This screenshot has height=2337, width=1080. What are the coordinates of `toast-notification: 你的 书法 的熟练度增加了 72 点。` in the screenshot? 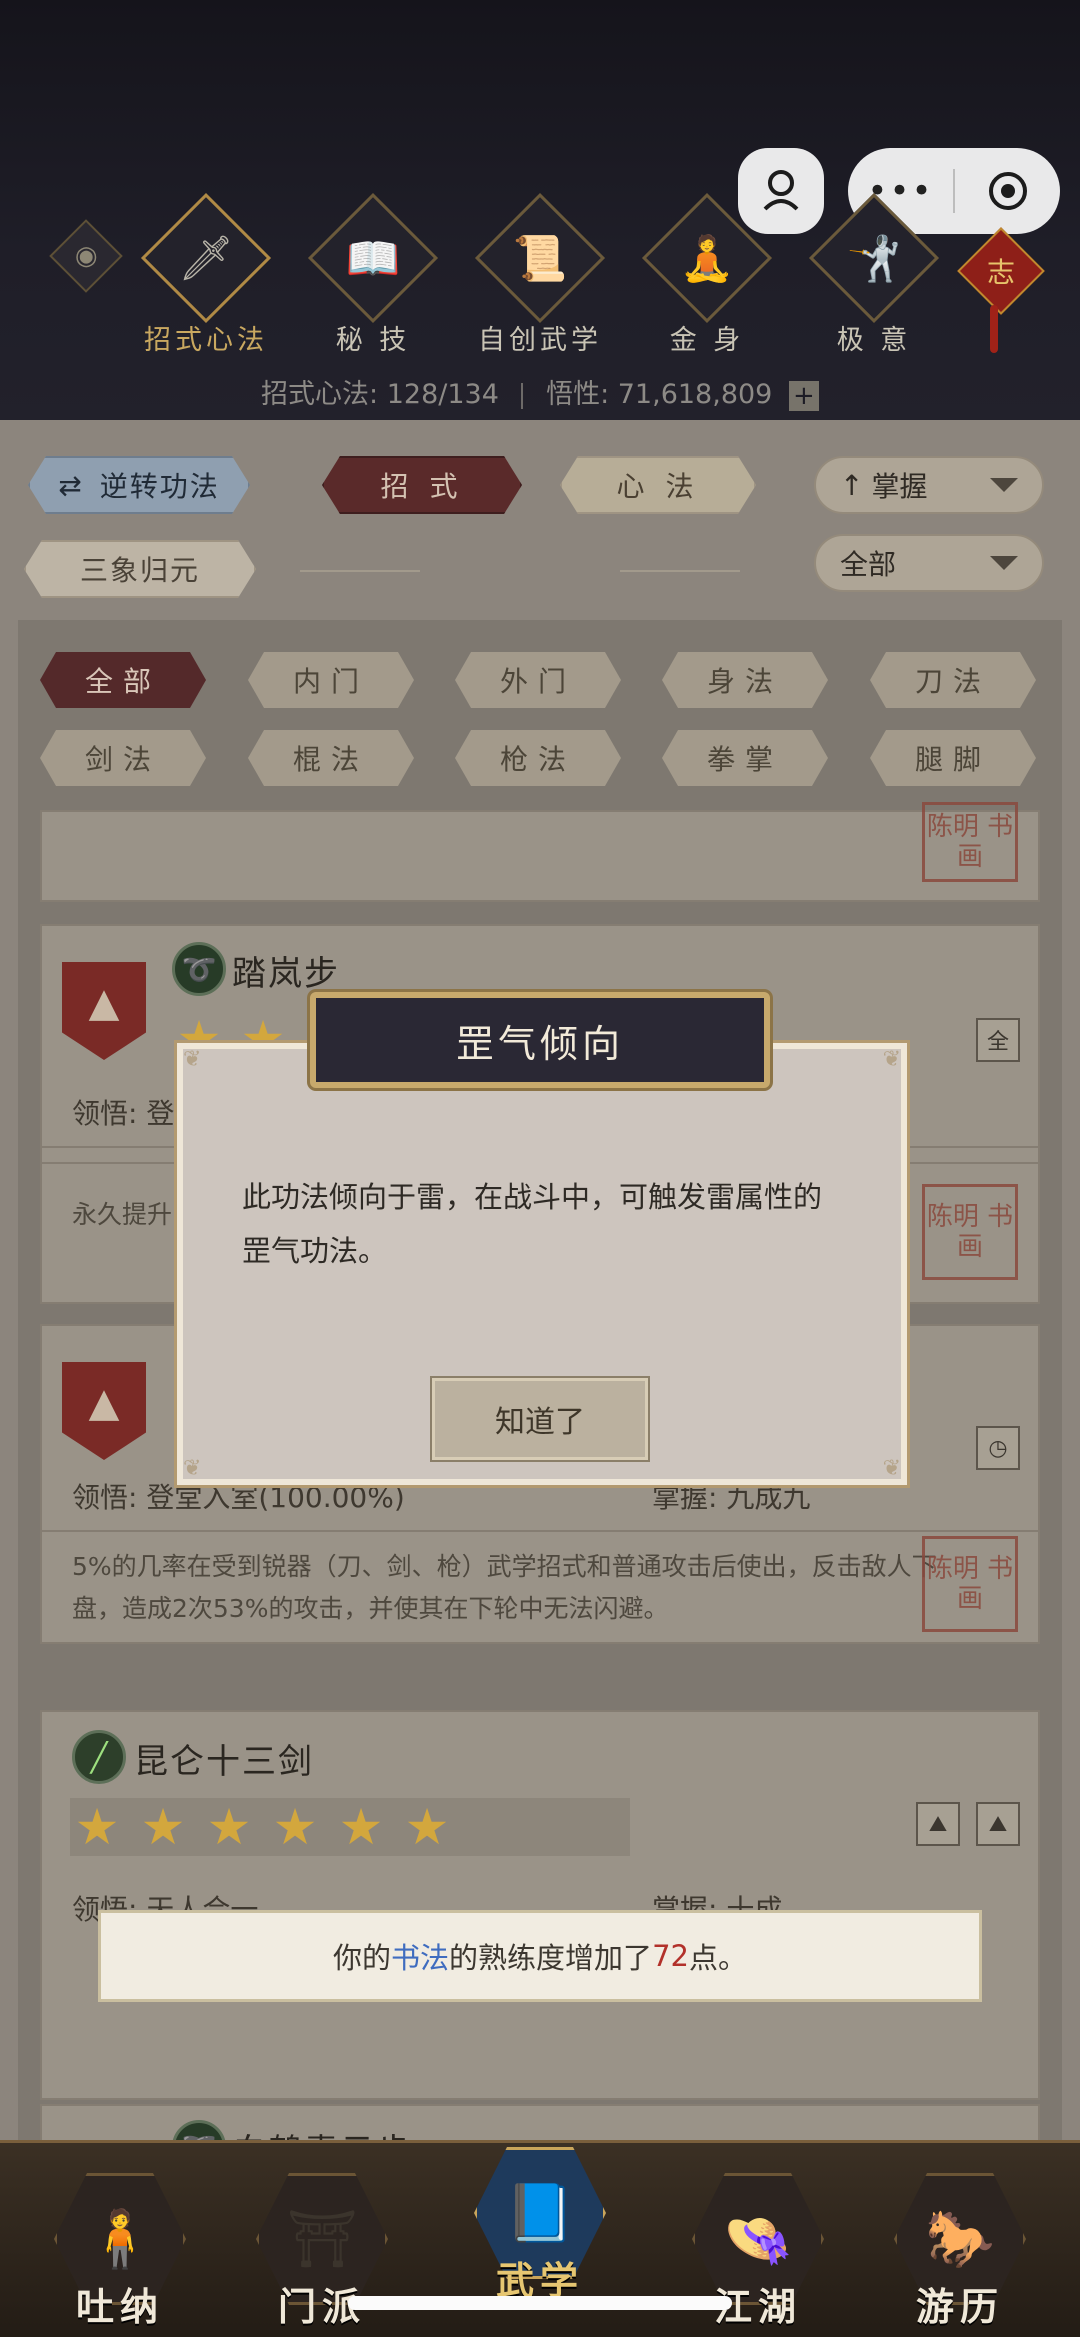 It's located at (540, 1956).